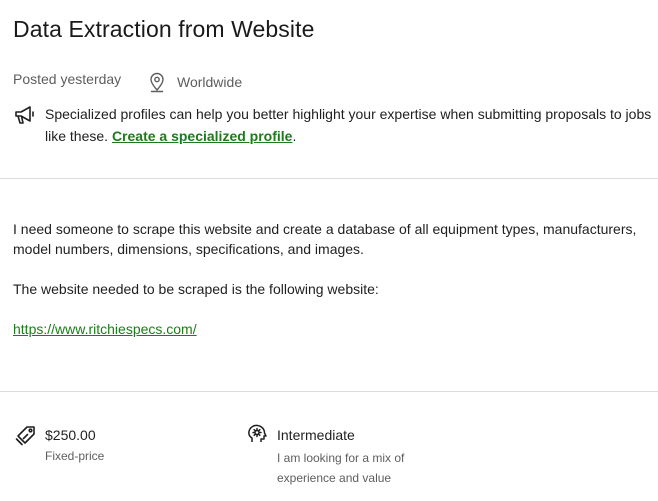  What do you see at coordinates (257, 434) in the screenshot?
I see `gear-brain-icon` at bounding box center [257, 434].